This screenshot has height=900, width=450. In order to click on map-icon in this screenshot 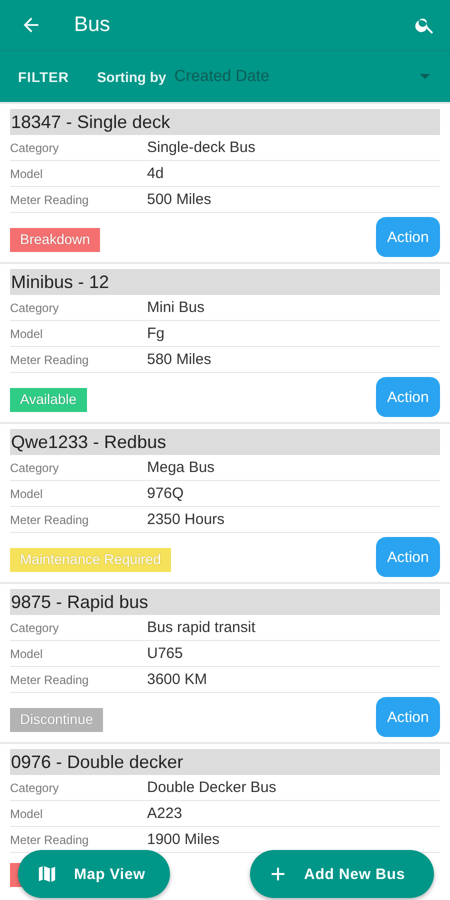, I will do `click(47, 874)`.